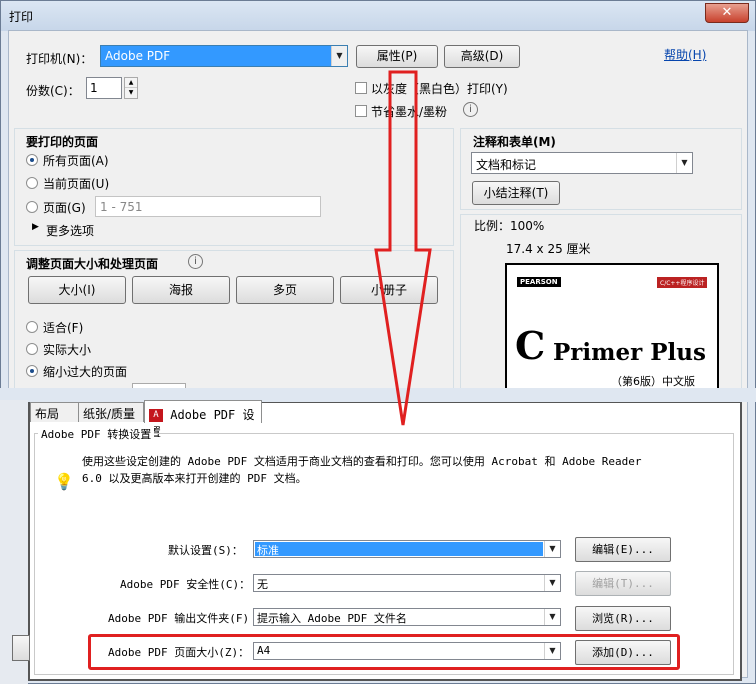 The width and height of the screenshot is (756, 684). What do you see at coordinates (516, 193) in the screenshot?
I see `summarize-comments-button: 小结注释(T)` at bounding box center [516, 193].